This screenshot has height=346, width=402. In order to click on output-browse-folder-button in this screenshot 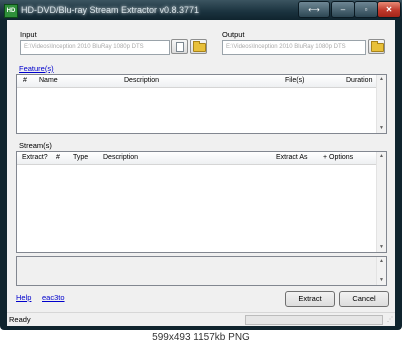, I will do `click(376, 46)`.